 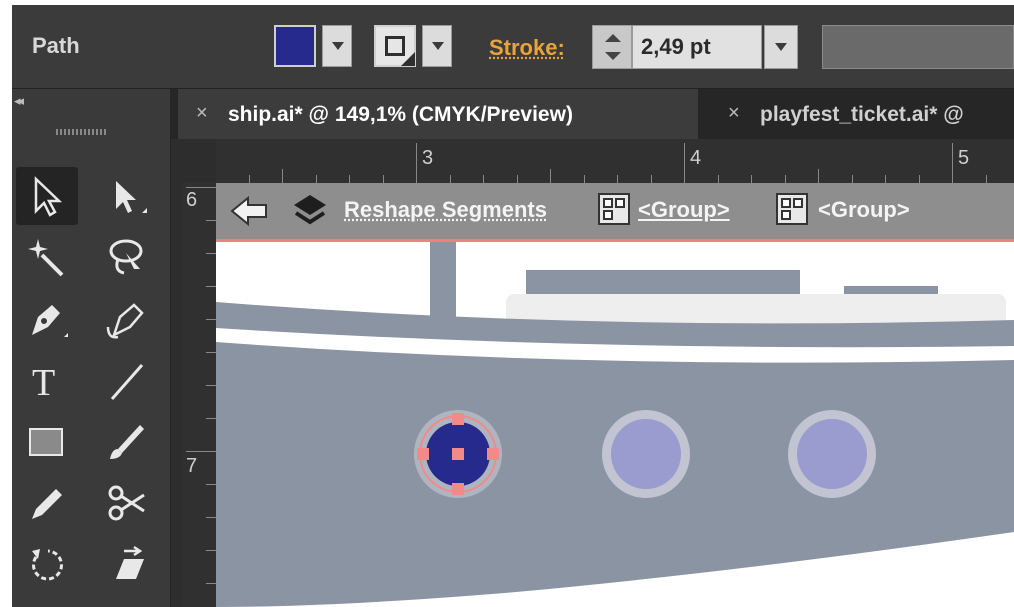 I want to click on lasso-icon, so click(x=126, y=257).